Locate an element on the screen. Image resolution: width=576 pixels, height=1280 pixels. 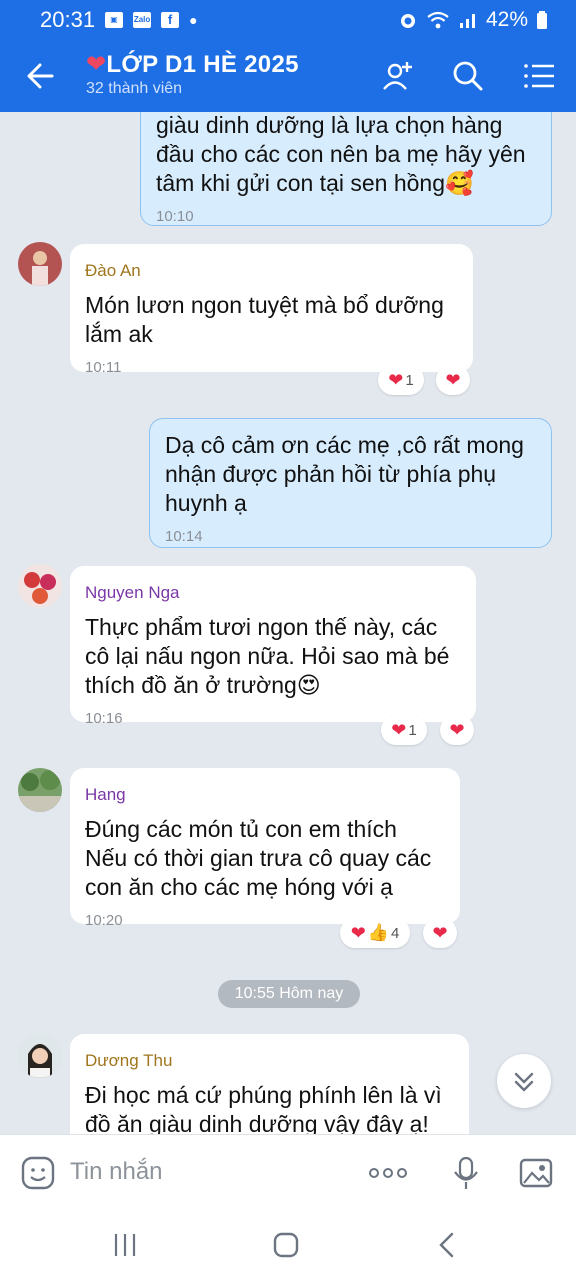
message-time: 10:10 is located at coordinates (175, 216).